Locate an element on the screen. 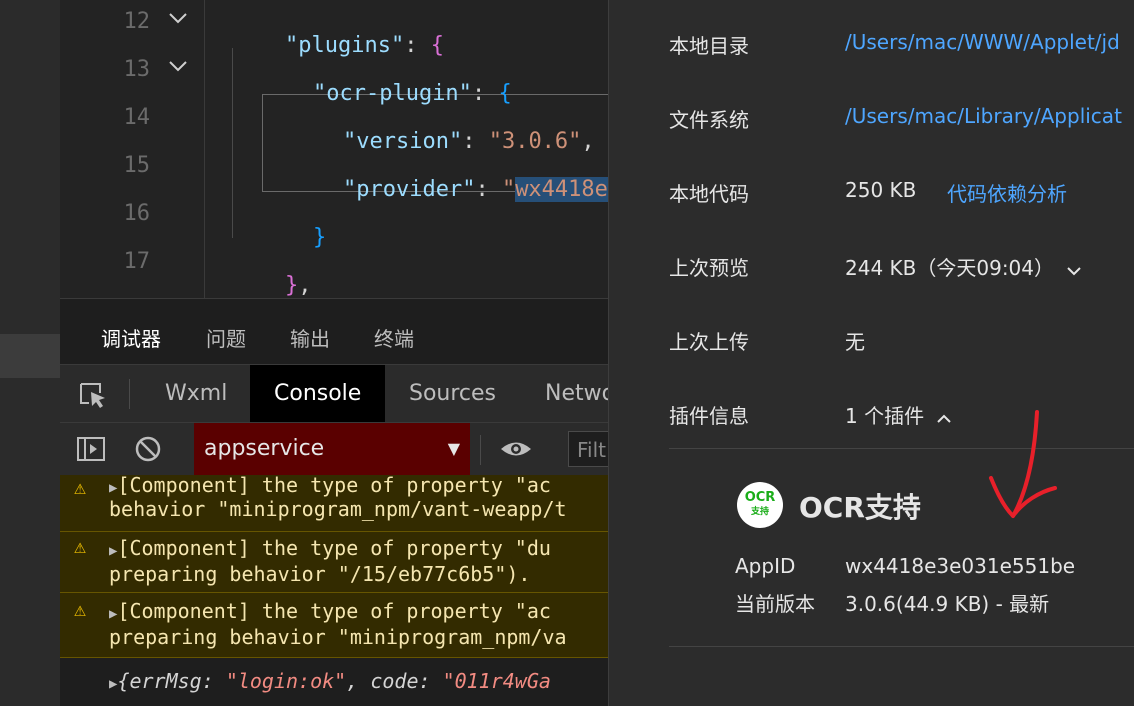 The width and height of the screenshot is (1134, 706). tab-sources: Sources is located at coordinates (452, 394).